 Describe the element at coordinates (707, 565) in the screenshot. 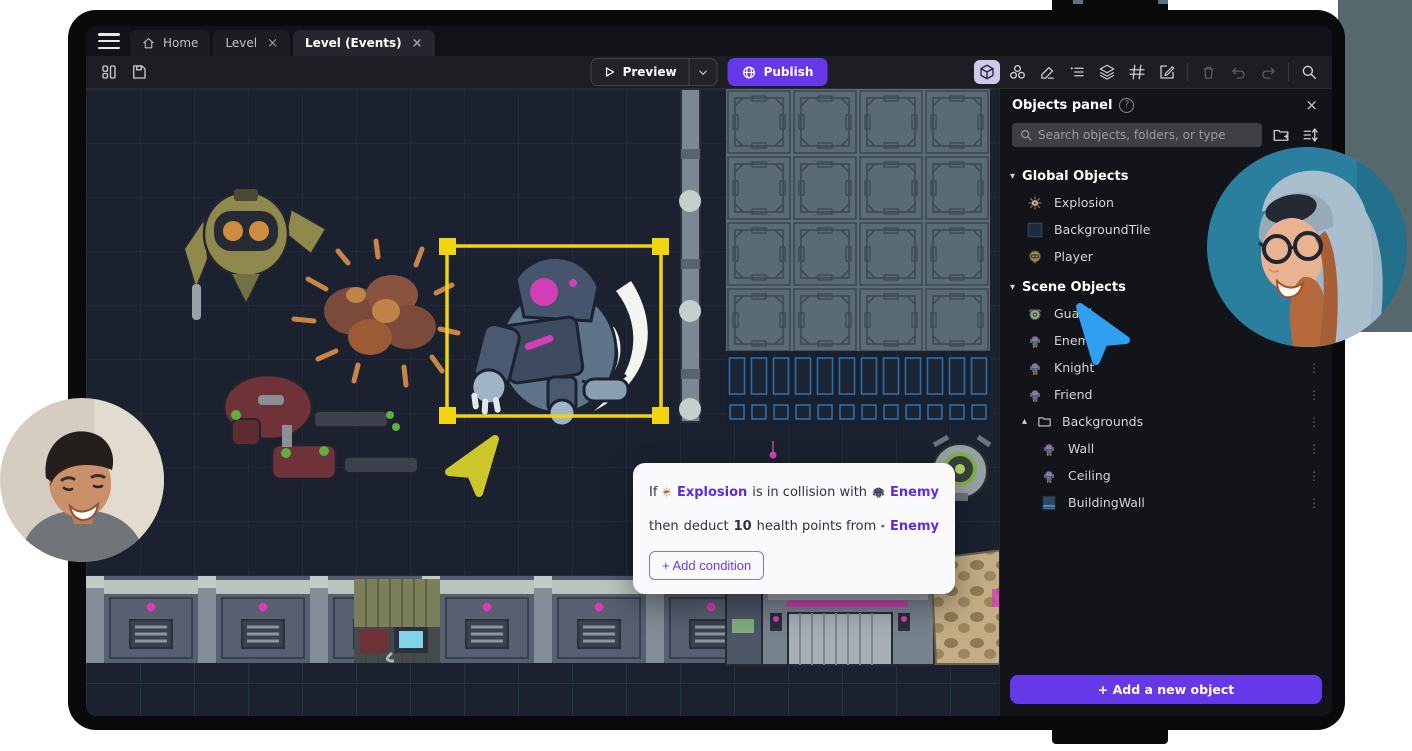

I see `add-condition-button: + Add condition` at that location.